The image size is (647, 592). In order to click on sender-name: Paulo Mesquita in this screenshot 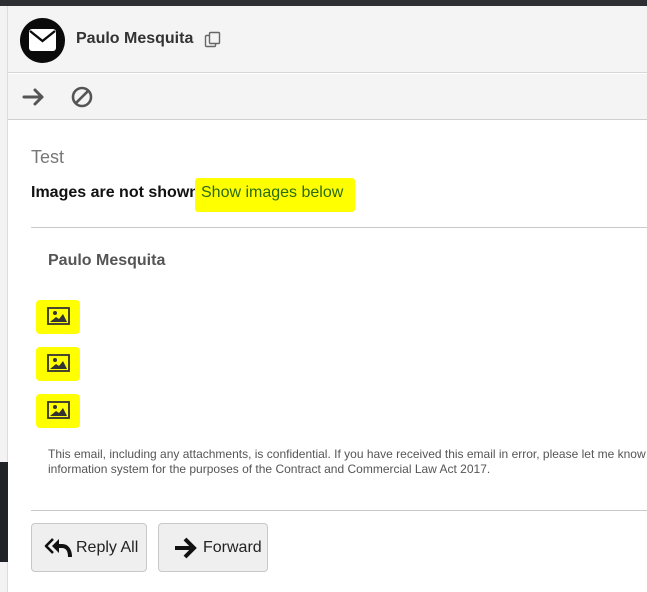, I will do `click(135, 38)`.